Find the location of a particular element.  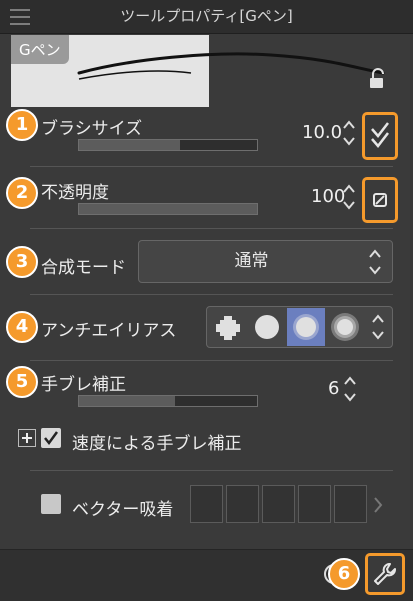

brush-size-slider-fill is located at coordinates (130, 145).